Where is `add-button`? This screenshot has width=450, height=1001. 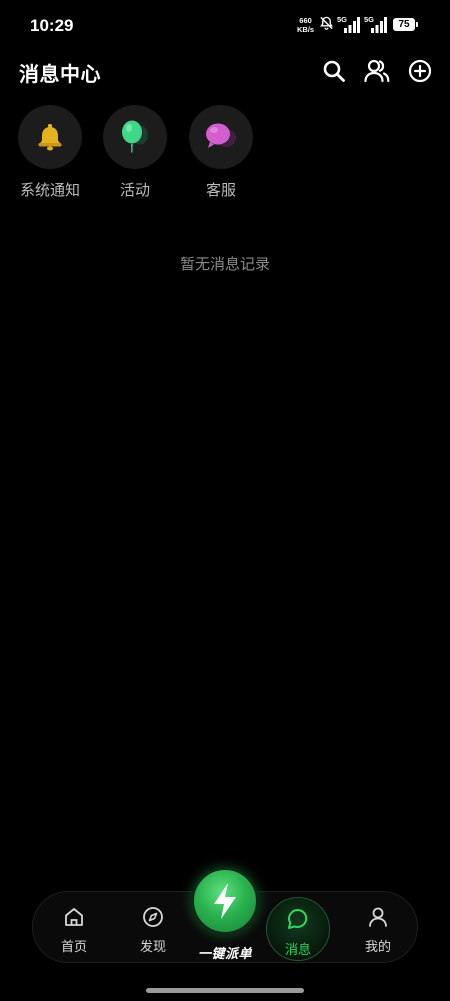 add-button is located at coordinates (420, 71).